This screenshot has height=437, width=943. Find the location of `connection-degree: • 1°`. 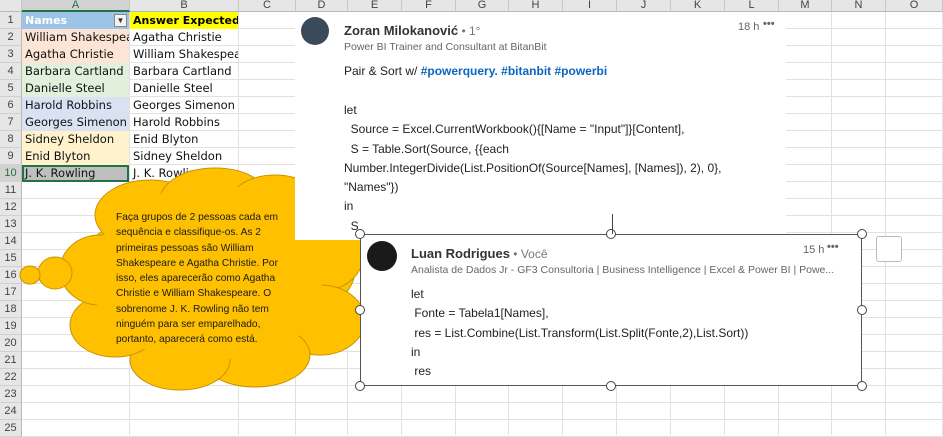

connection-degree: • 1° is located at coordinates (469, 31).